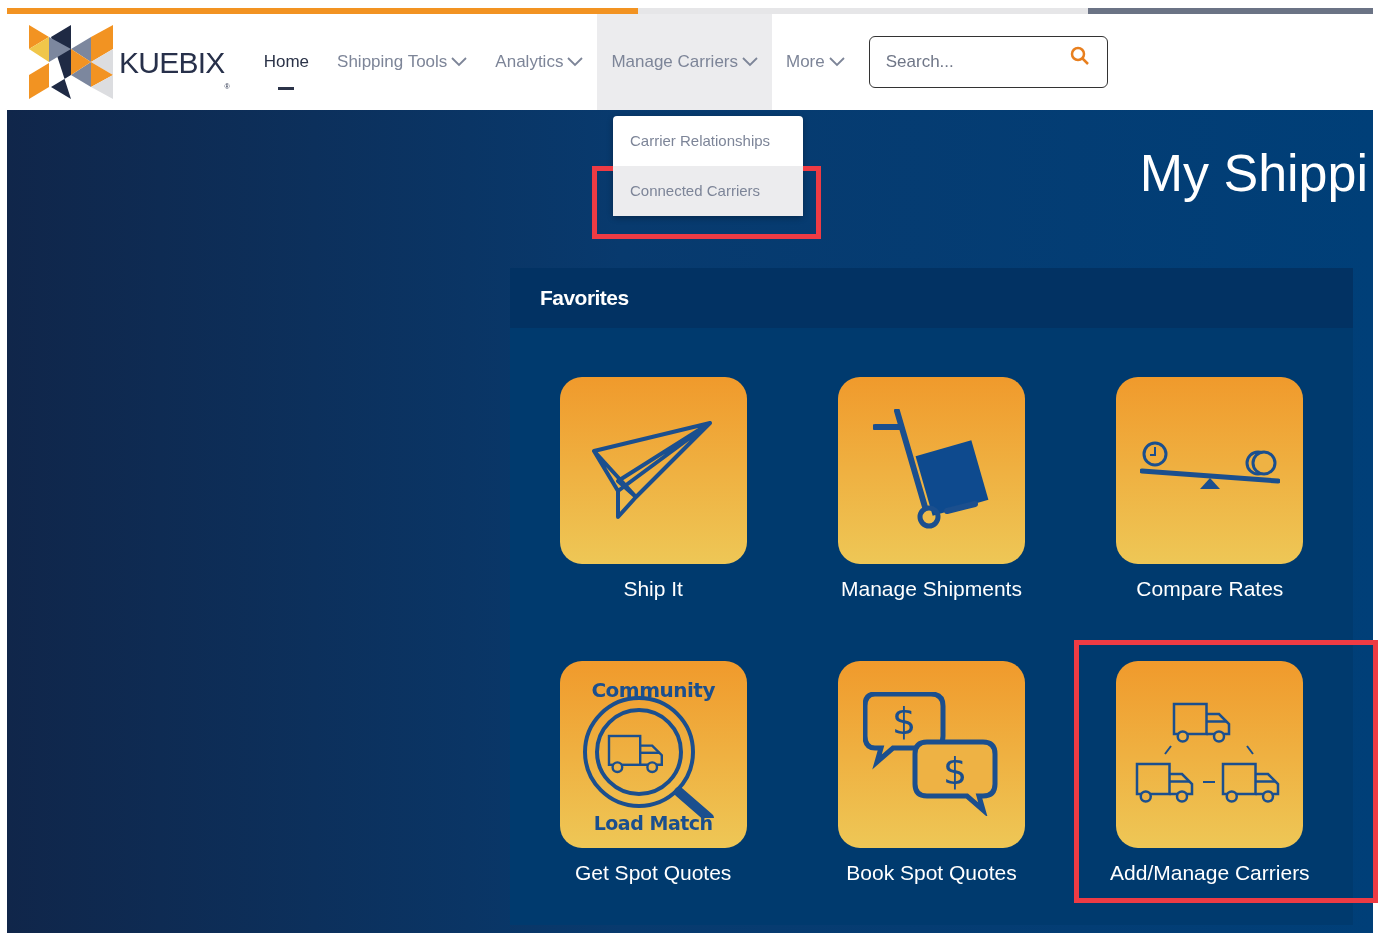 The height and width of the screenshot is (933, 1379). Describe the element at coordinates (172, 62) in the screenshot. I see `logo-text: KUEBIX` at that location.